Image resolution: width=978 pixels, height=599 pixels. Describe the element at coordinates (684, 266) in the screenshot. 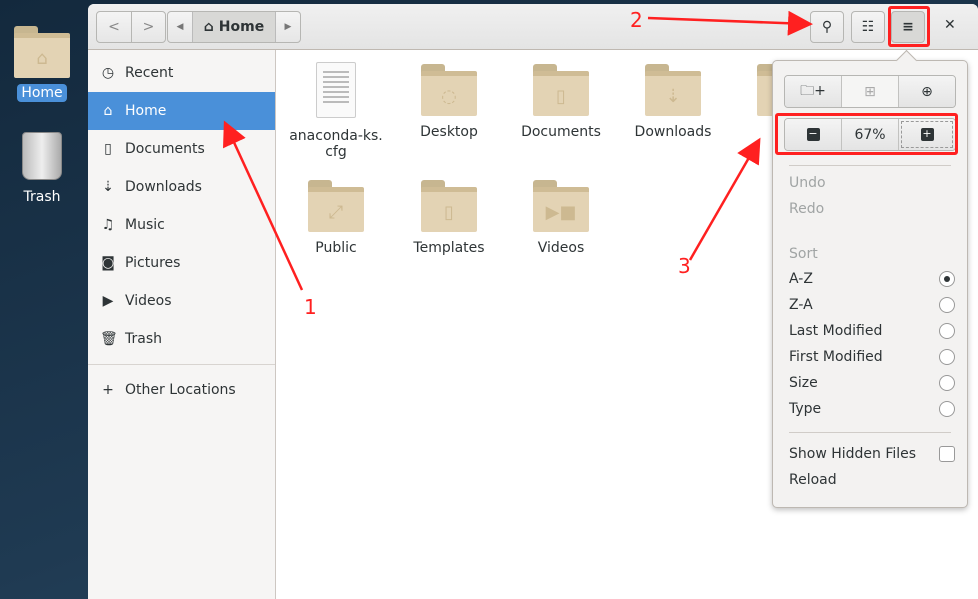

I see `annotation-number-3: 3` at that location.